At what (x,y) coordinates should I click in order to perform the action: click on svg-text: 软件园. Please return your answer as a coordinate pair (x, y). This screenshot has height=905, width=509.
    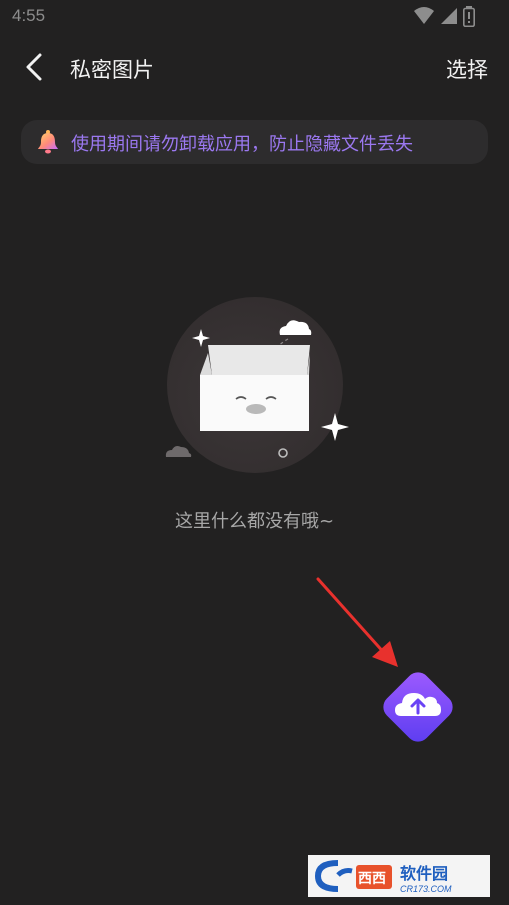
    Looking at the image, I should click on (424, 873).